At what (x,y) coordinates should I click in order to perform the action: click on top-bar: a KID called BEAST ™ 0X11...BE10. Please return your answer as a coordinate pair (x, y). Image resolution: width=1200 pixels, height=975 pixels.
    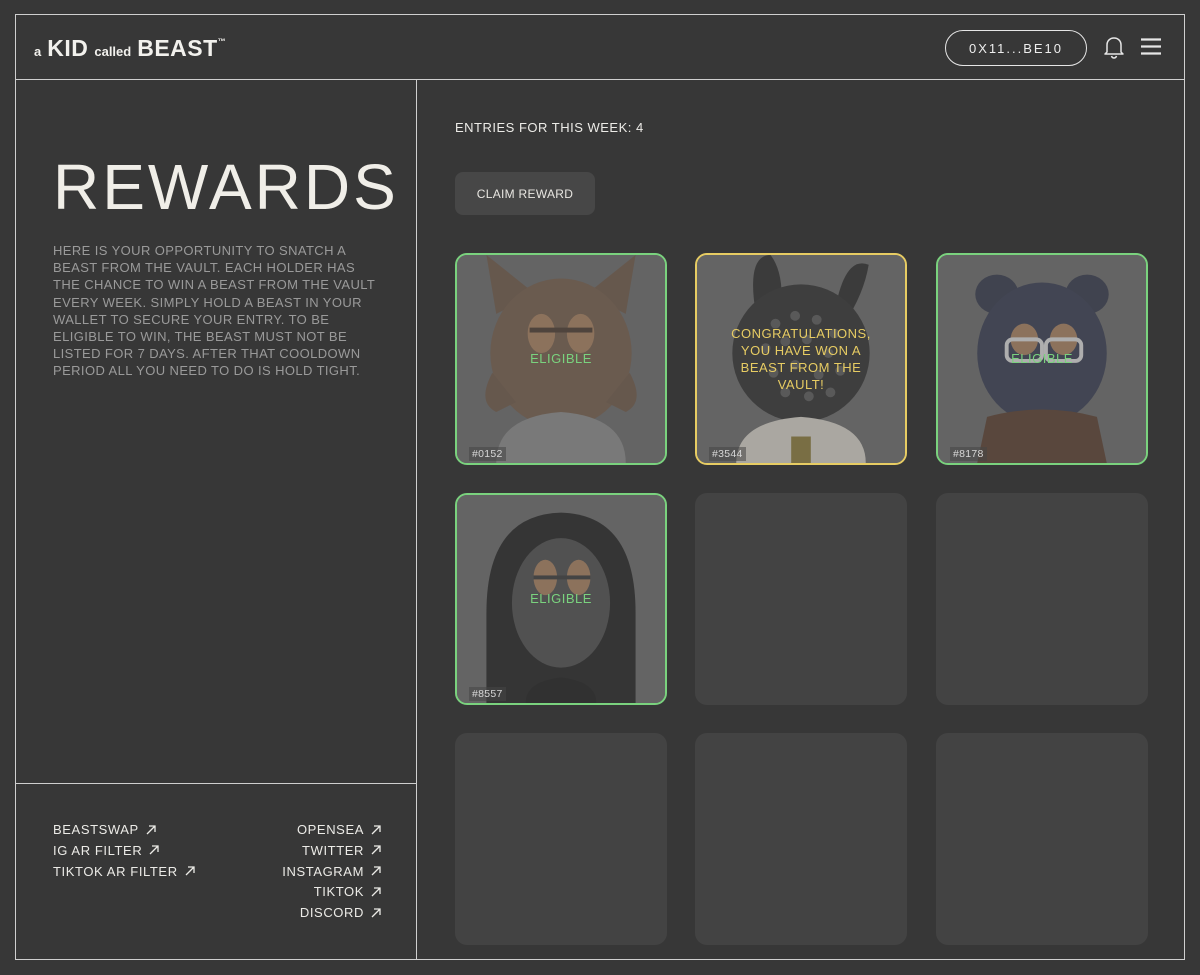
    Looking at the image, I should click on (600, 47).